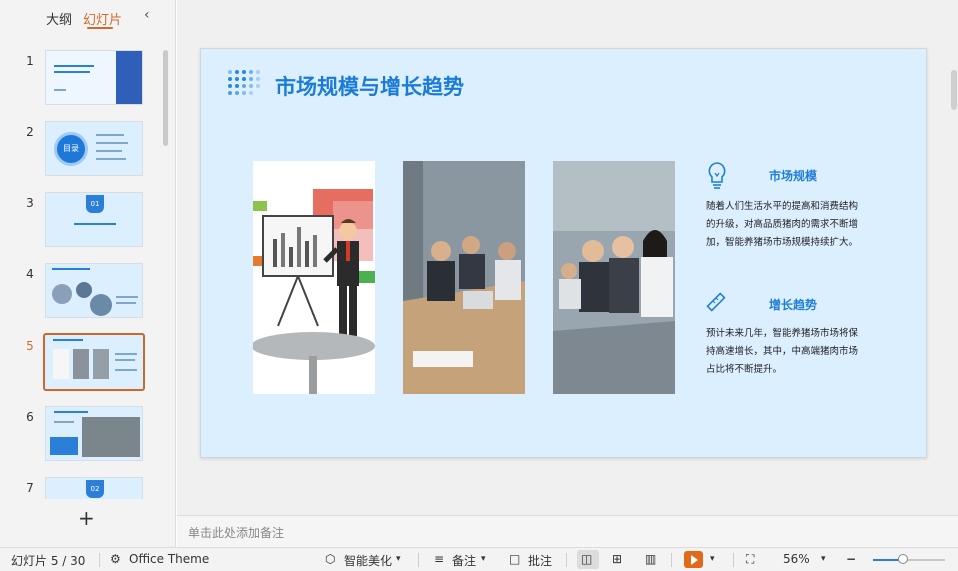 This screenshot has height=571, width=958. Describe the element at coordinates (693, 559) in the screenshot. I see `play-slideshow-icon` at that location.